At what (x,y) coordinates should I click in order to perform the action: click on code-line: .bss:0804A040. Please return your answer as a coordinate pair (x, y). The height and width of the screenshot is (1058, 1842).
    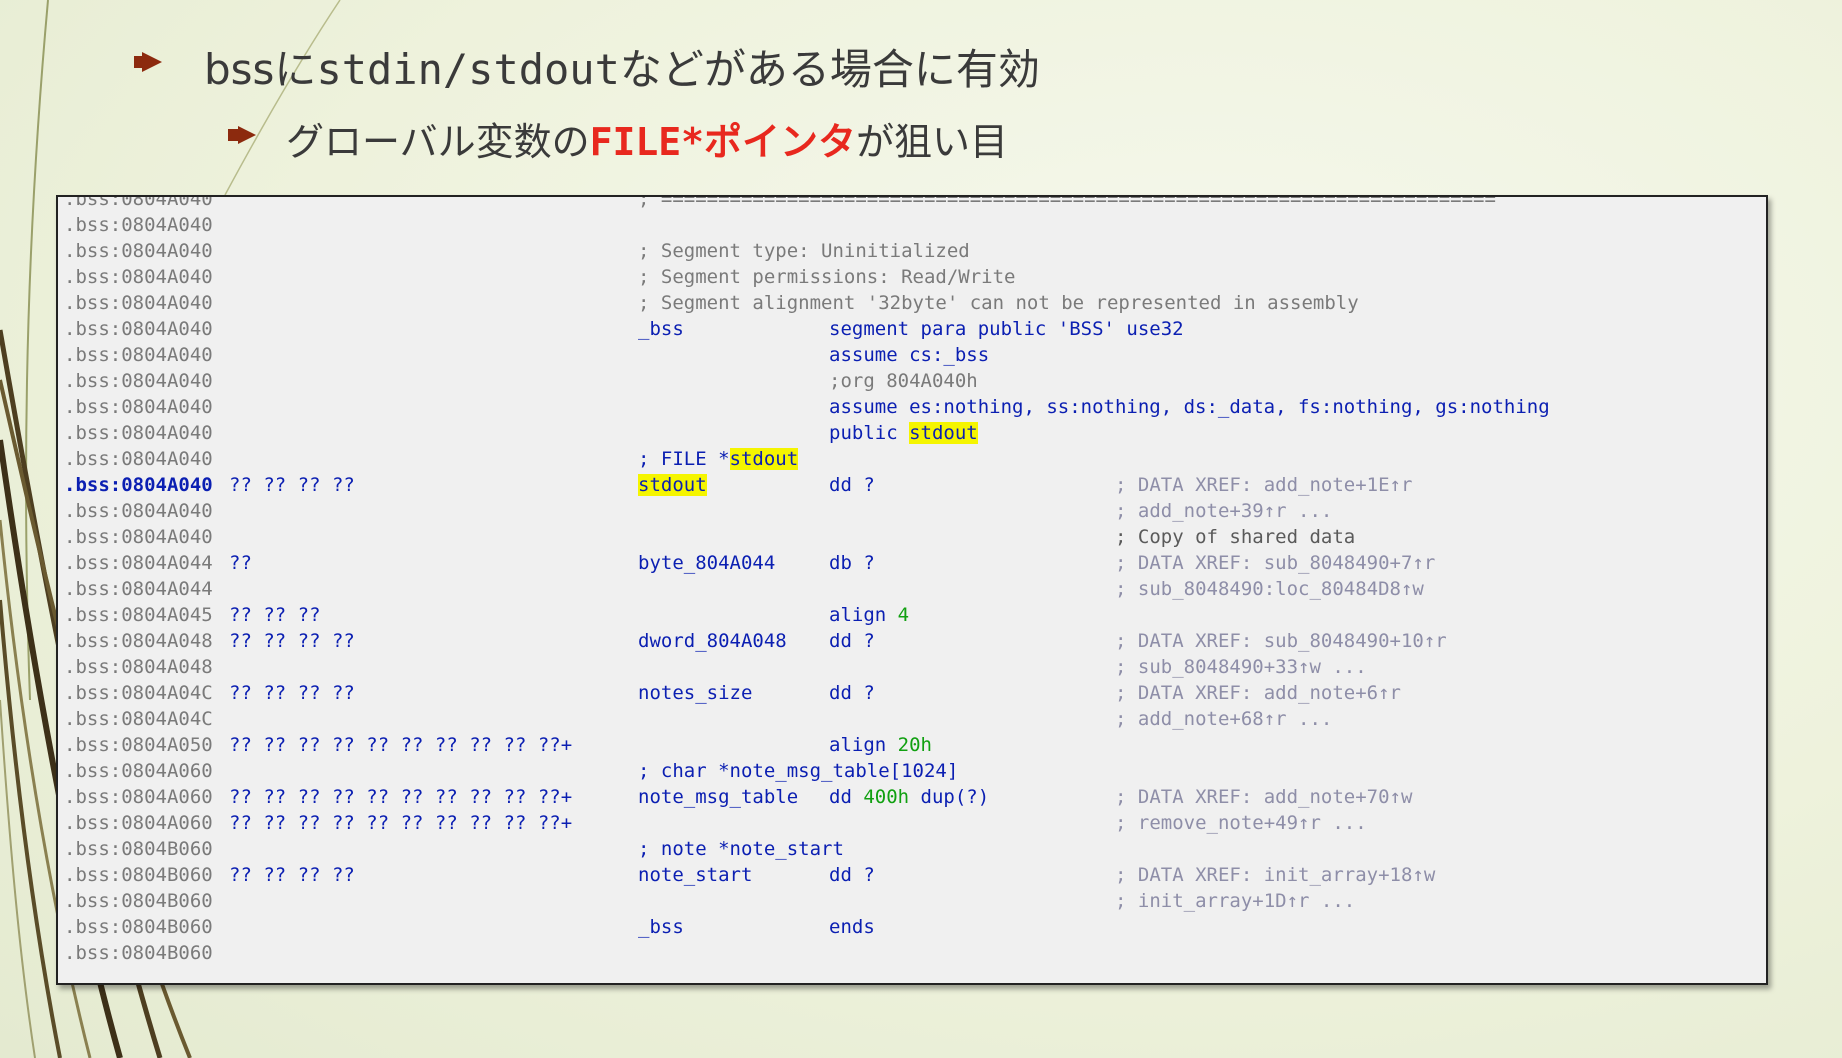
    Looking at the image, I should click on (912, 227).